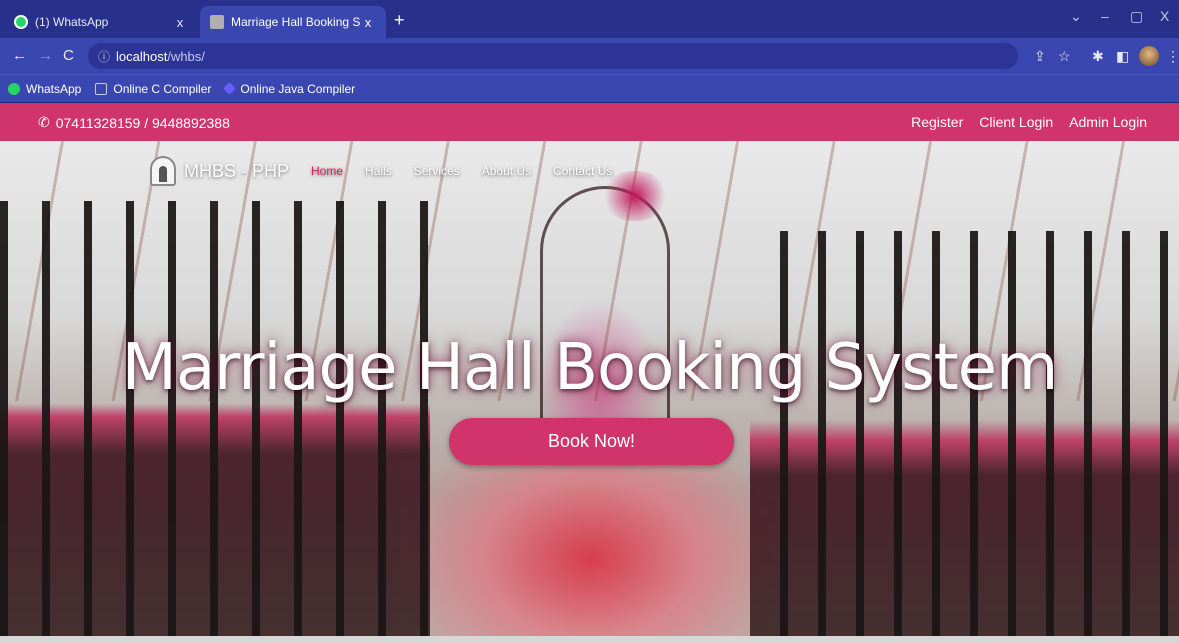  Describe the element at coordinates (236, 171) in the screenshot. I see `site-brand: MHBS - PHP` at that location.